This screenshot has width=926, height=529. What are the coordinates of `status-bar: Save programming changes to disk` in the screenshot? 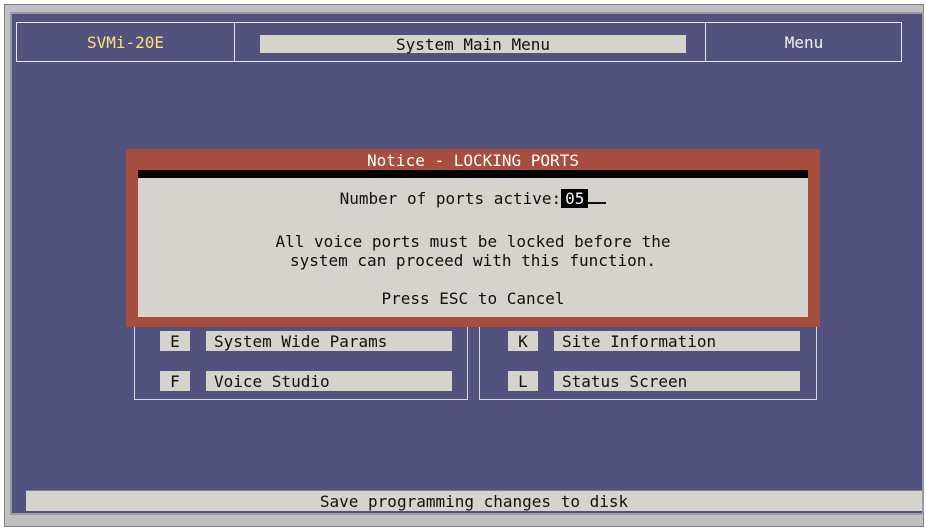 It's located at (474, 500).